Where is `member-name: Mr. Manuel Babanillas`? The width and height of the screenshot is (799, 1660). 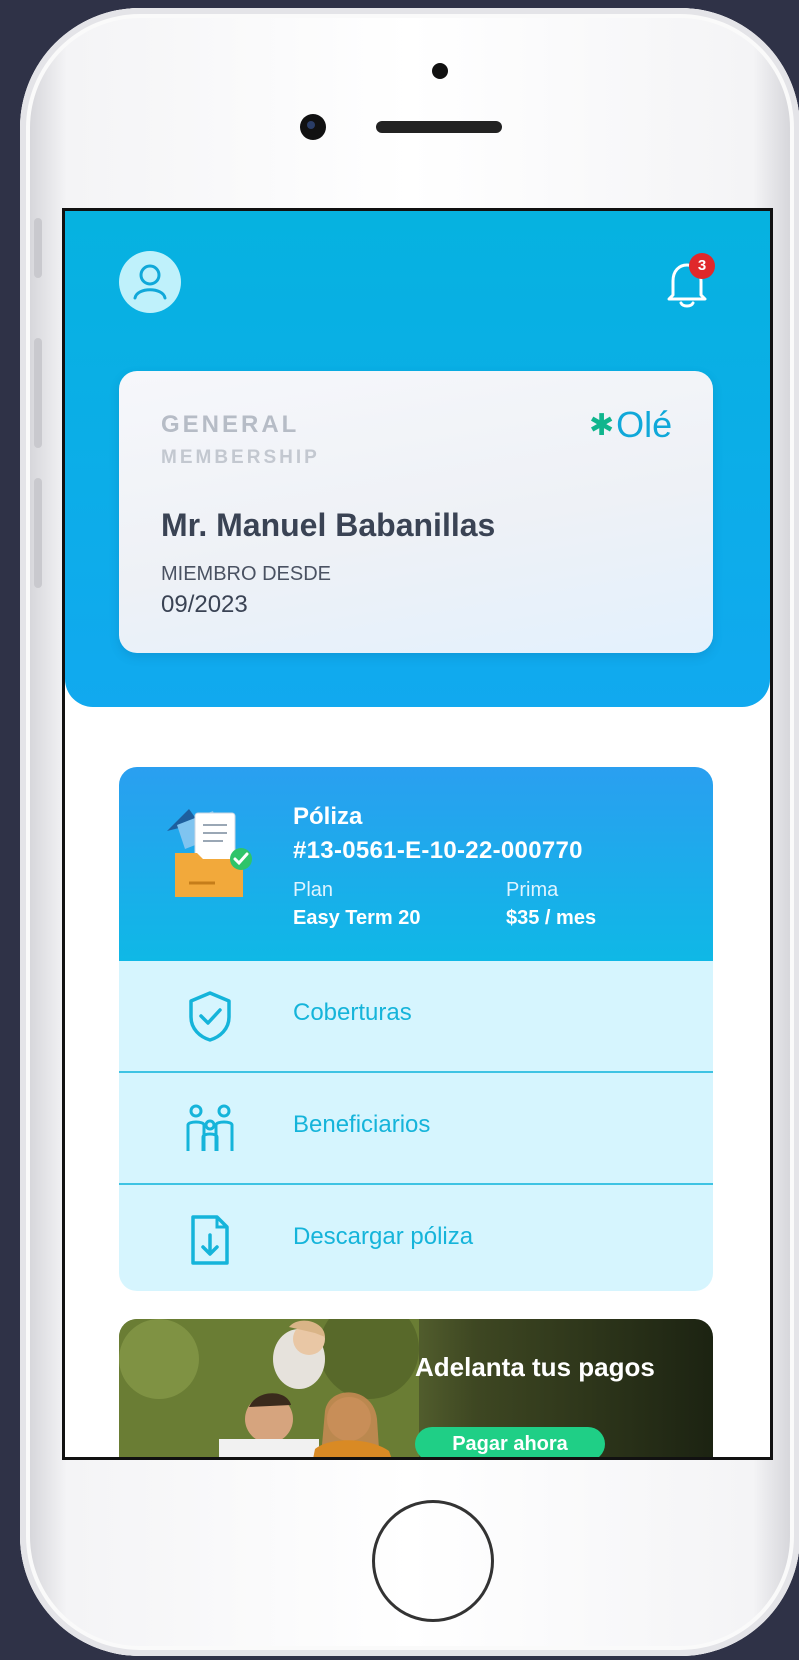 member-name: Mr. Manuel Babanillas is located at coordinates (328, 525).